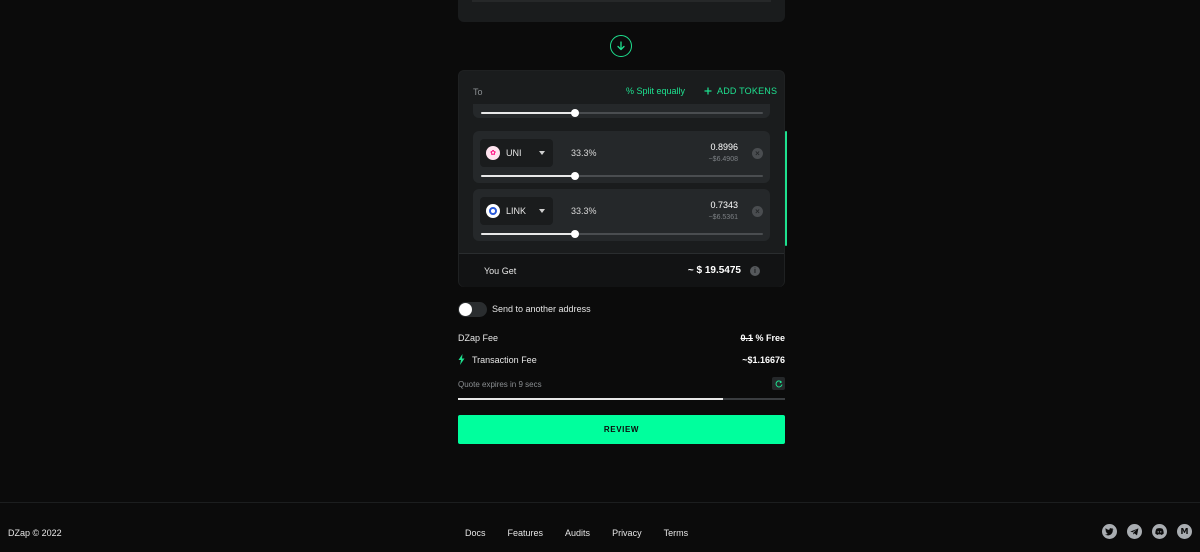  I want to click on link-icon-ring, so click(493, 211).